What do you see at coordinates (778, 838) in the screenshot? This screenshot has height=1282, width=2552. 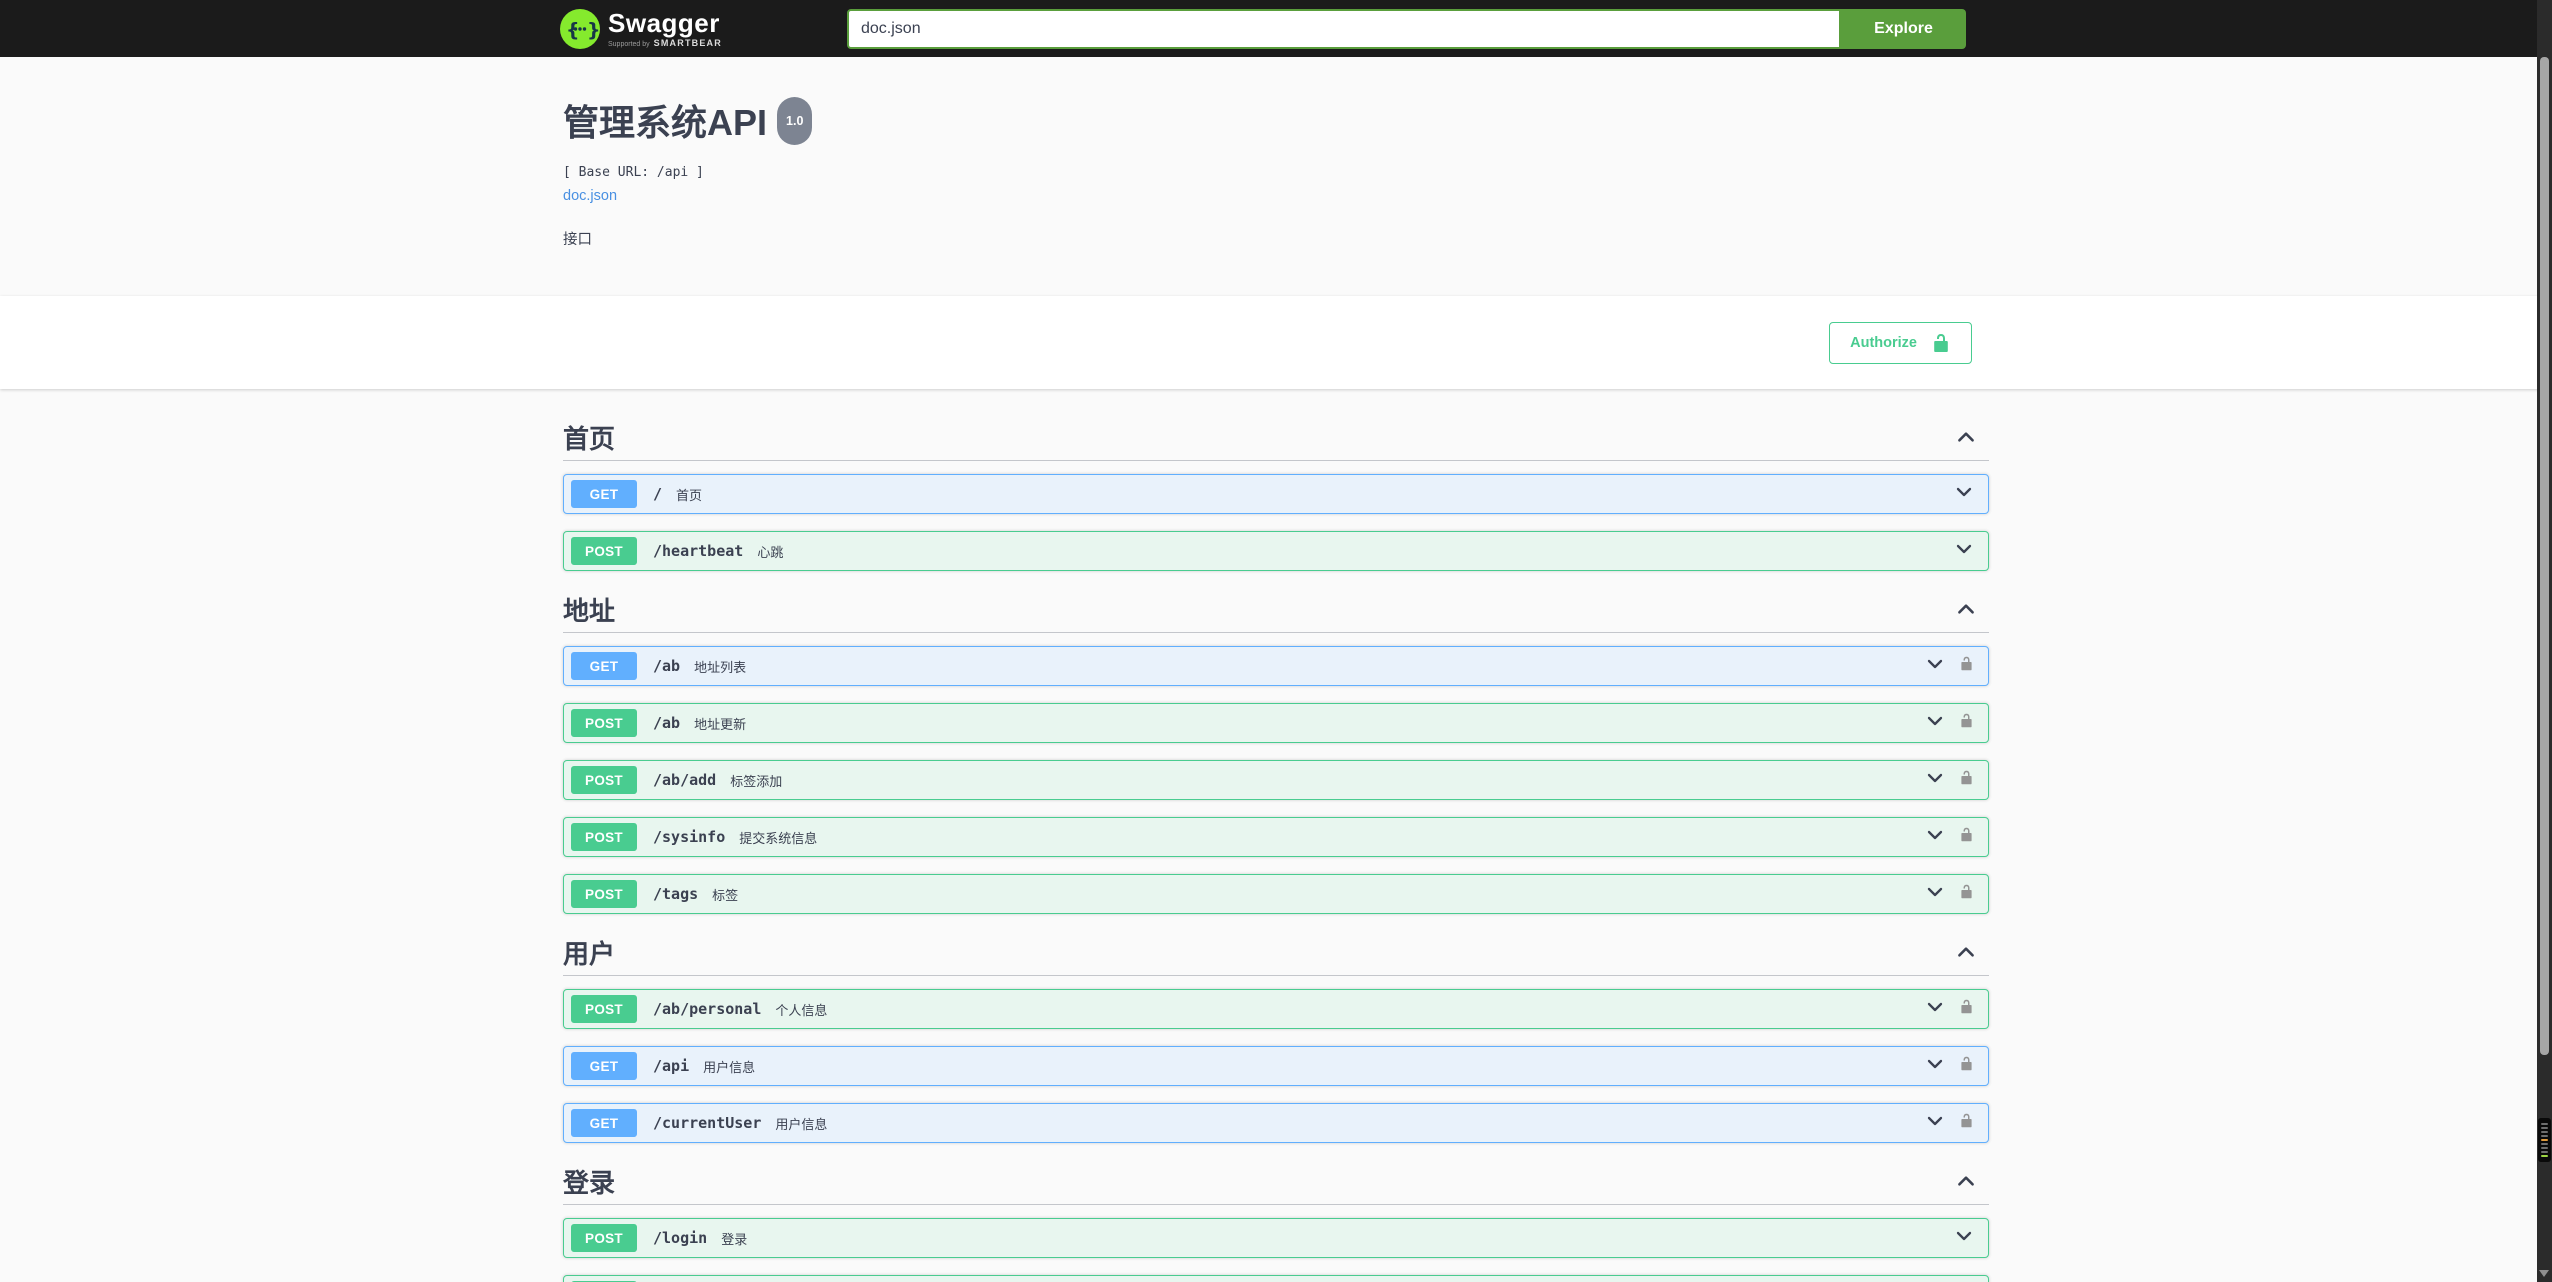 I see `operation-summary: 提交系统信息` at bounding box center [778, 838].